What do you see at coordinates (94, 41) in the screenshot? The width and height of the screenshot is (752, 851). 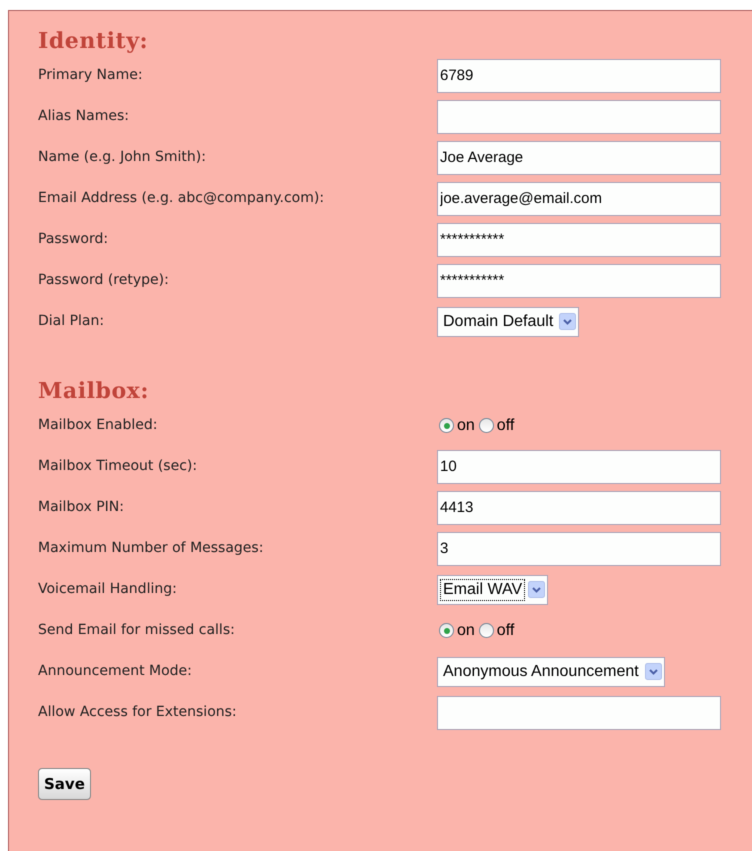 I see `section-heading: Identity:` at bounding box center [94, 41].